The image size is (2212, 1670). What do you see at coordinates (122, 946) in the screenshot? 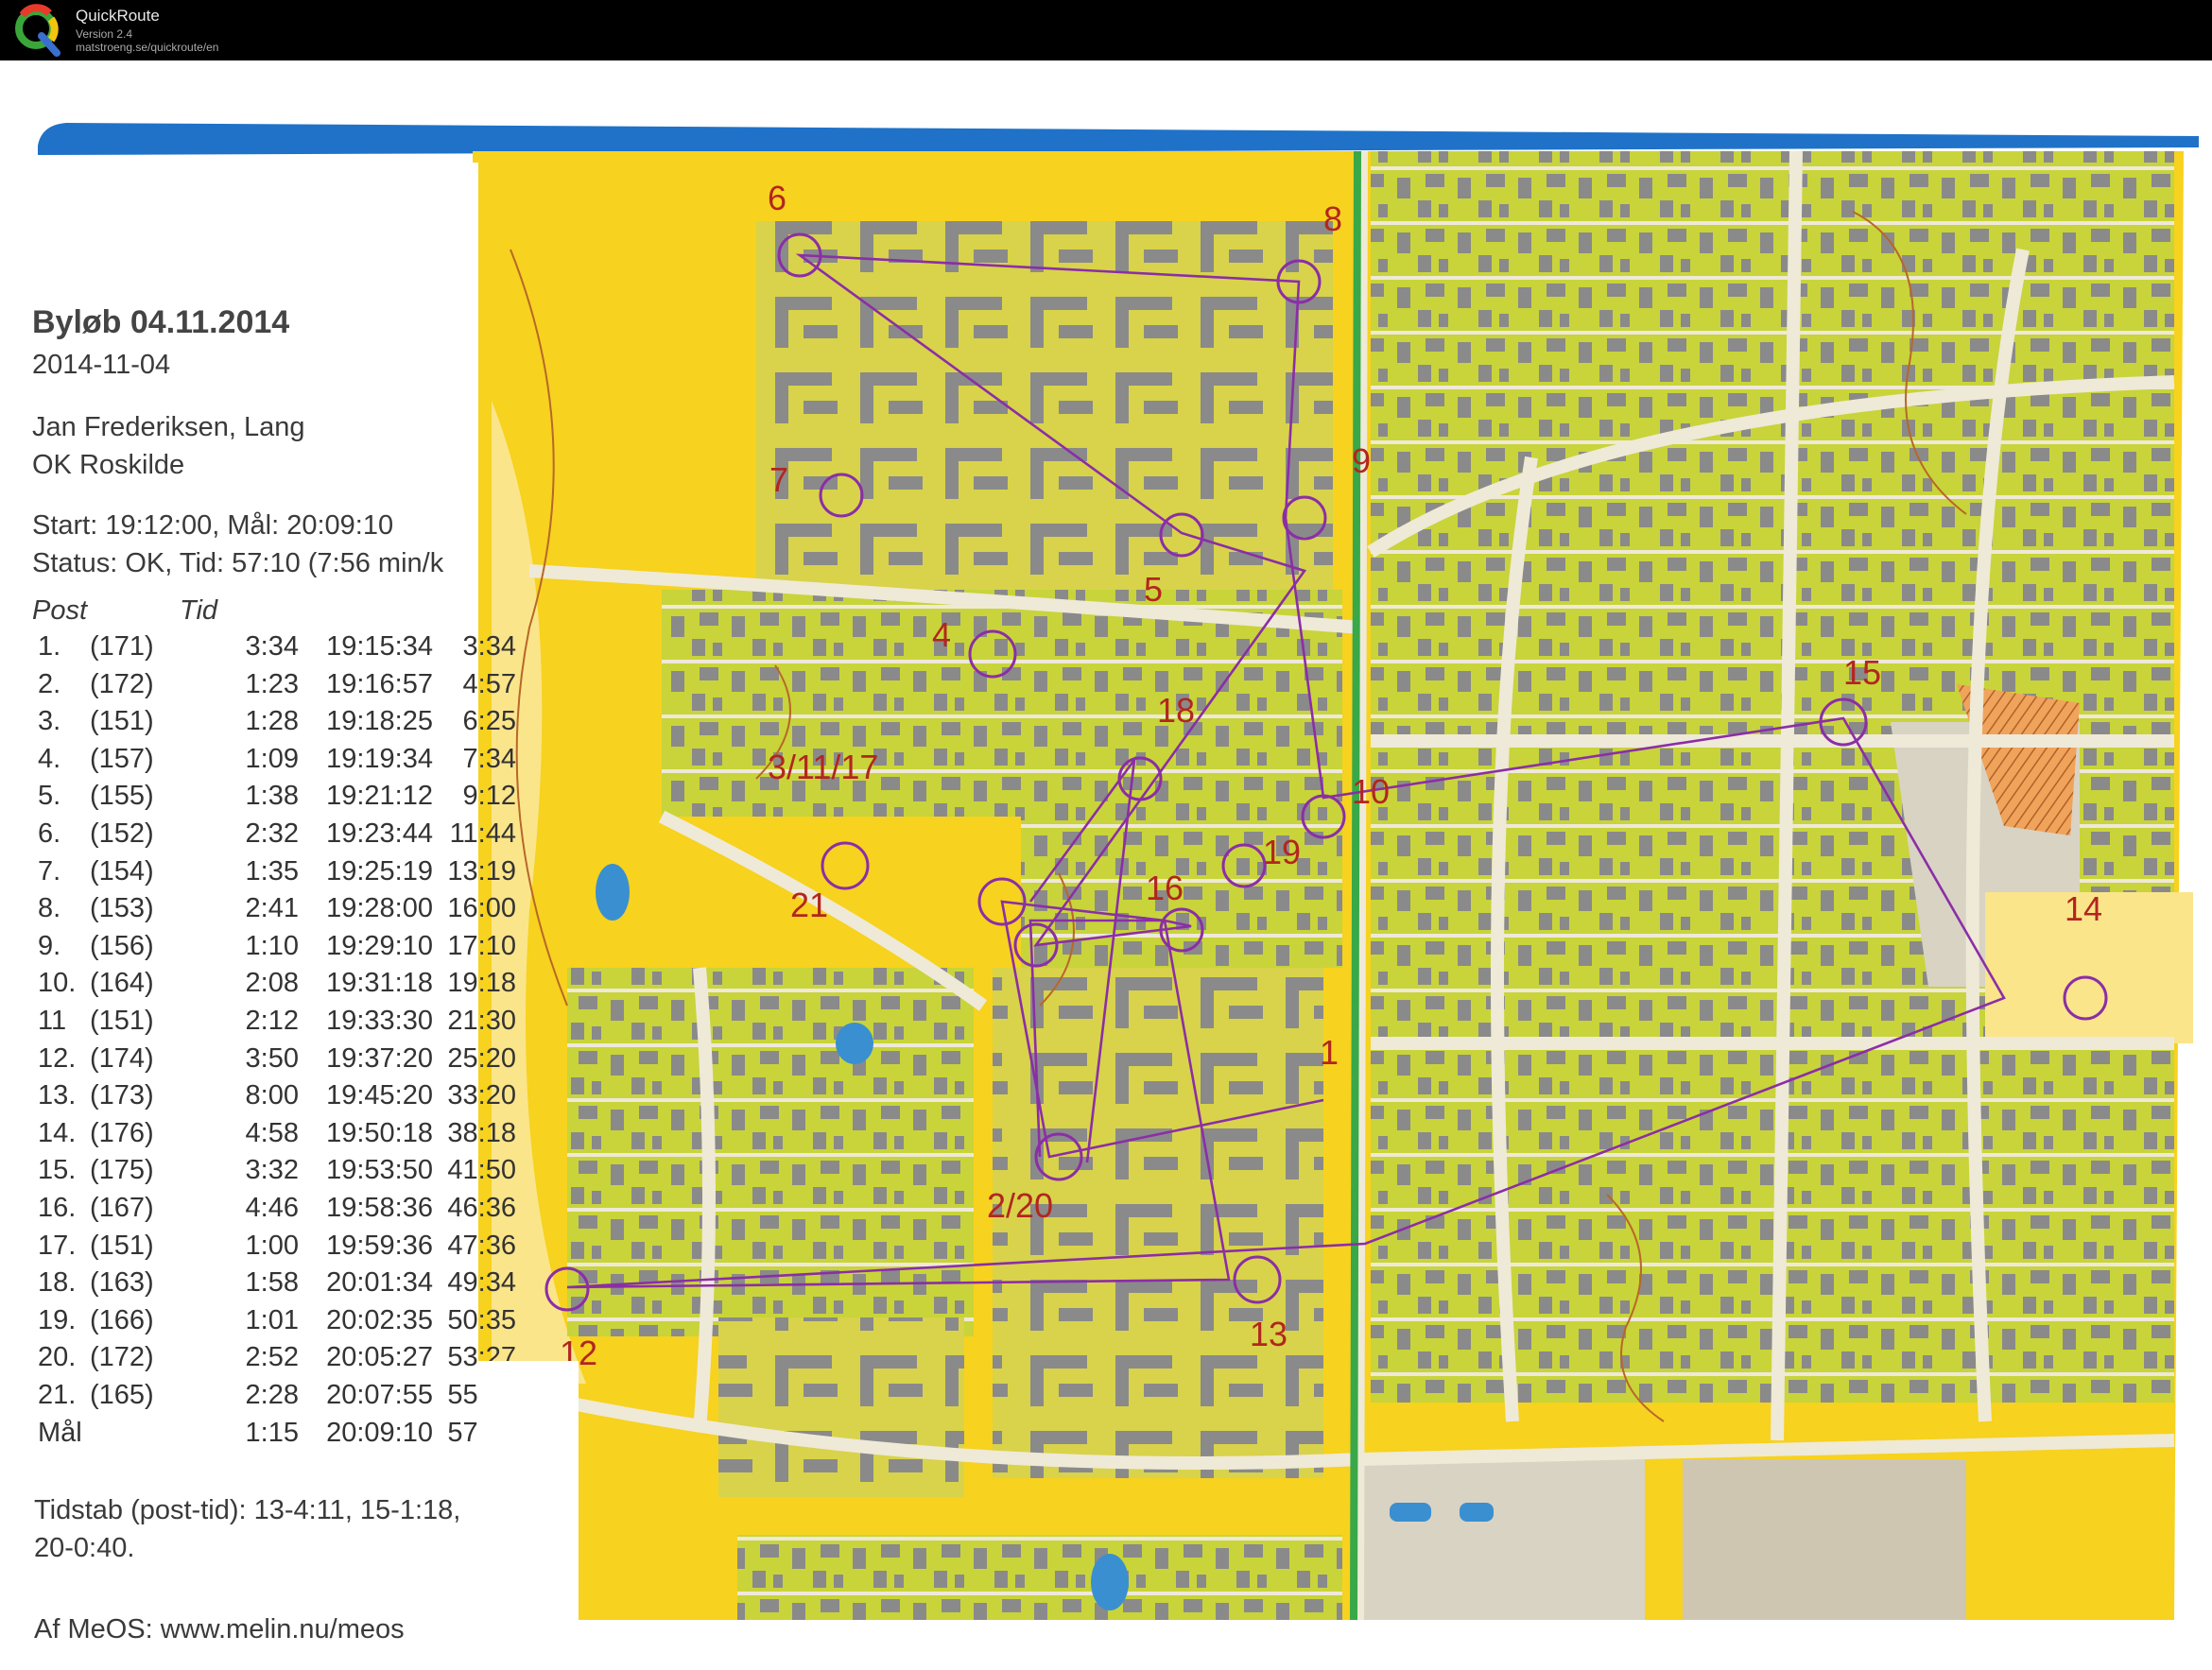
I see `split-code: (156)` at bounding box center [122, 946].